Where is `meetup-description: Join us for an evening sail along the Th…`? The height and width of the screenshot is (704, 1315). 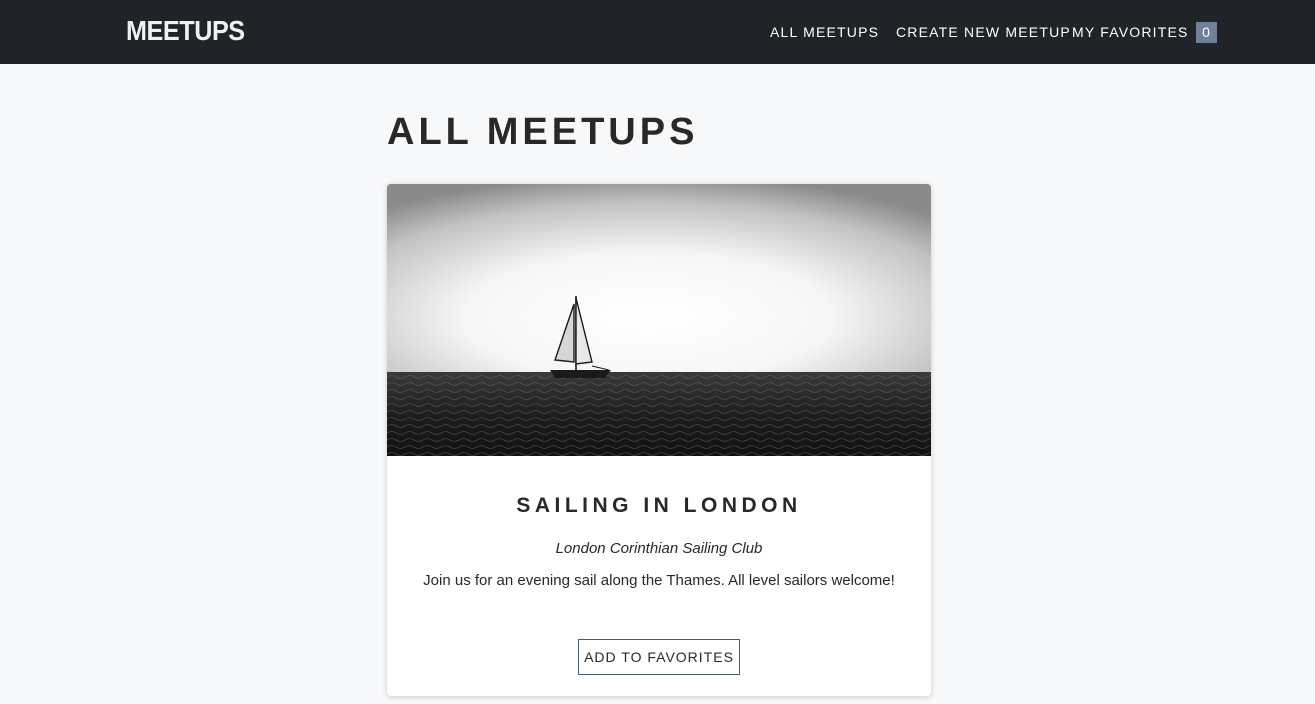 meetup-description: Join us for an evening sail along the Th… is located at coordinates (659, 580).